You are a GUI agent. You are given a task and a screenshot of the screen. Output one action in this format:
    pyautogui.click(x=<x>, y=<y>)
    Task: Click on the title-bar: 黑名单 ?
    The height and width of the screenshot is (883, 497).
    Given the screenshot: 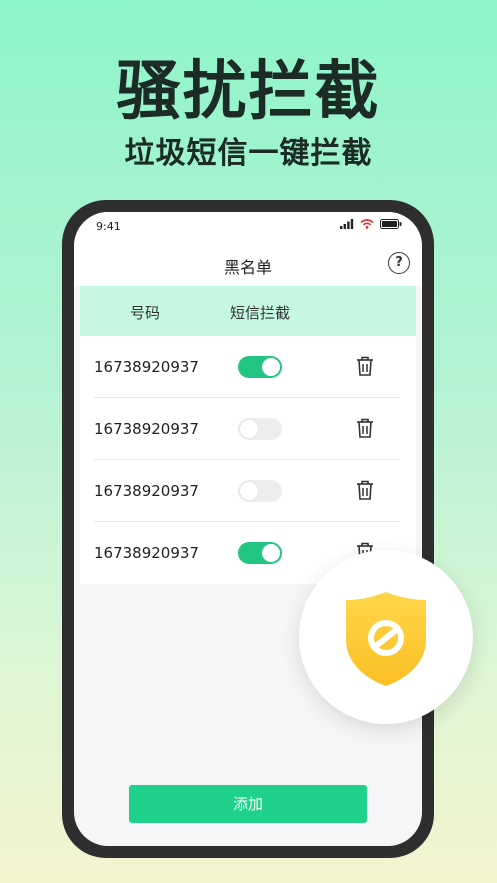 What is the action you would take?
    pyautogui.click(x=248, y=263)
    